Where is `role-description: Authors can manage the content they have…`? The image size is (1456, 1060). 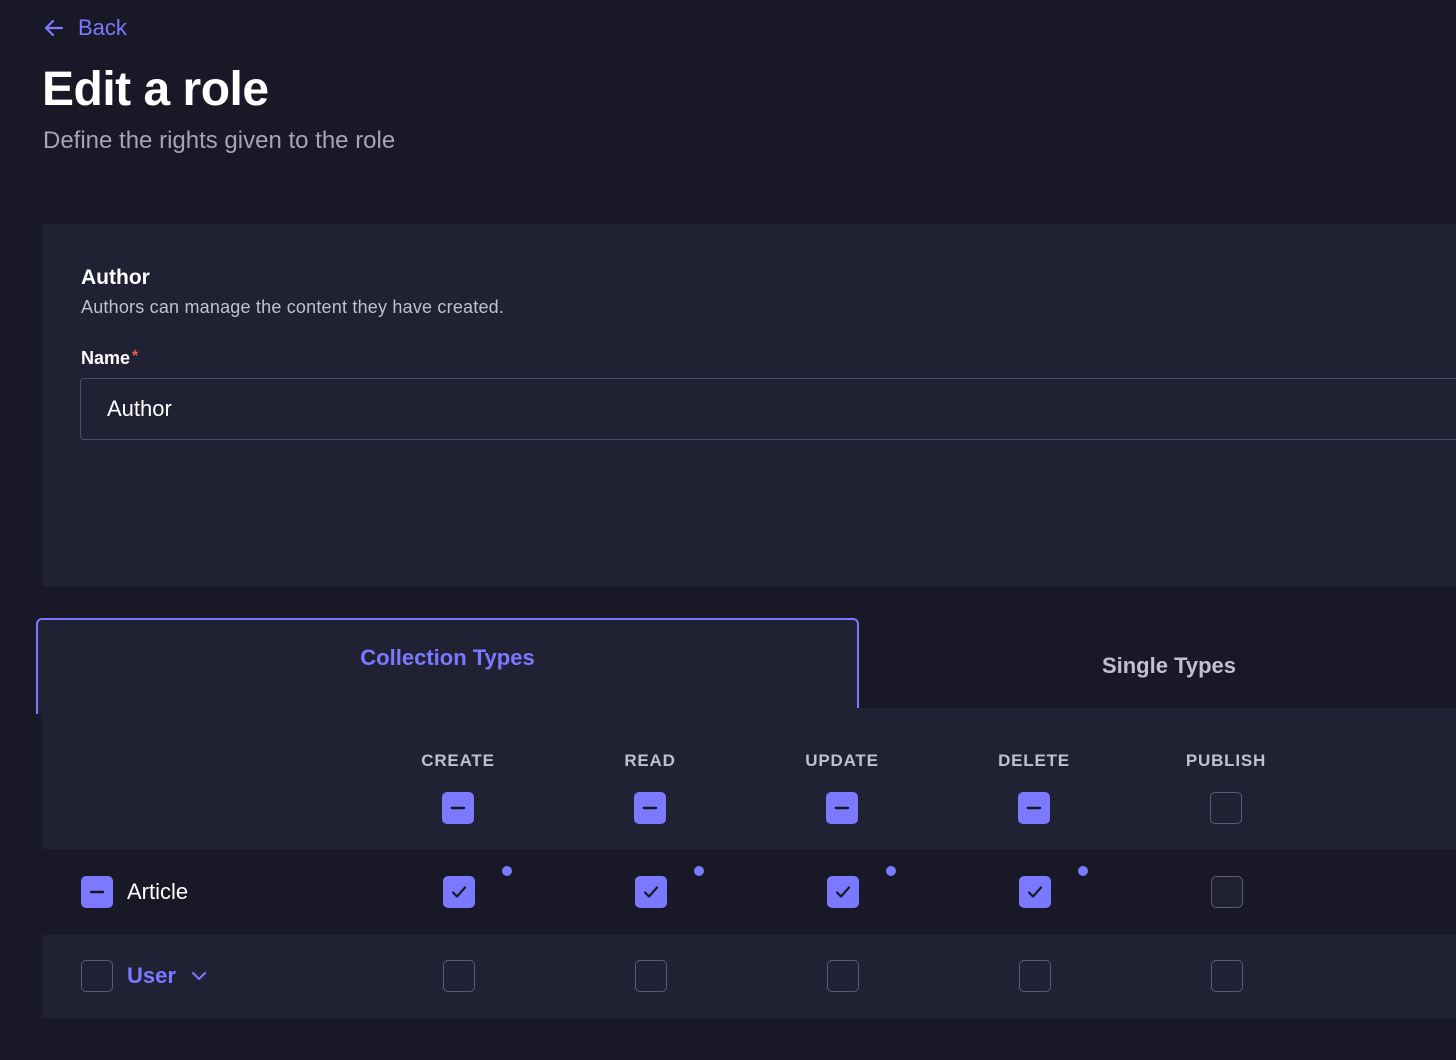 role-description: Authors can manage the content they have… is located at coordinates (293, 307).